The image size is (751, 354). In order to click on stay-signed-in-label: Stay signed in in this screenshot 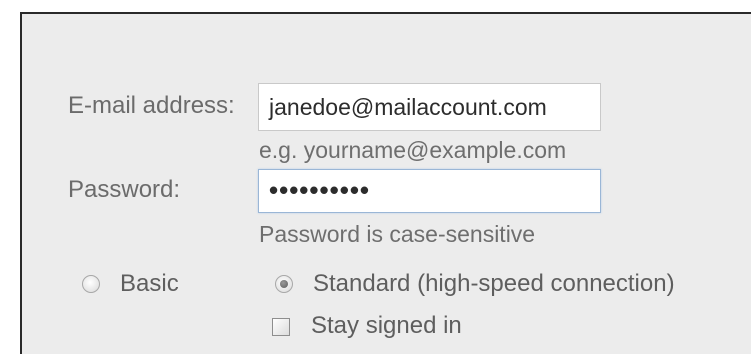, I will do `click(386, 326)`.